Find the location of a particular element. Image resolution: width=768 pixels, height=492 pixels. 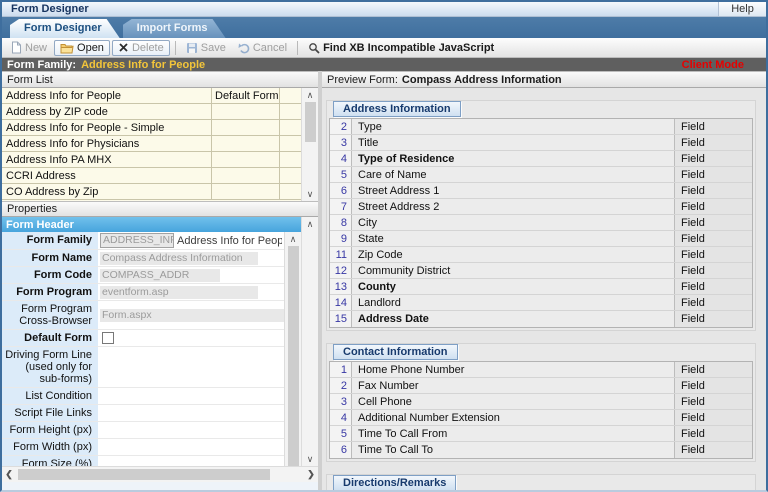

preview-field-row: 13 County Field is located at coordinates (541, 287).